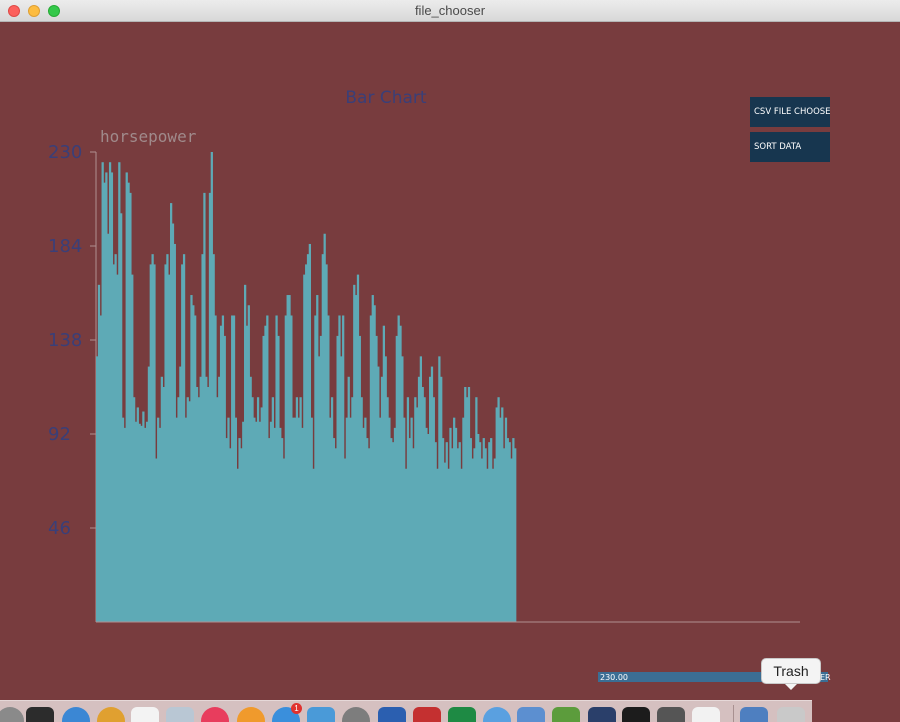 The width and height of the screenshot is (900, 722). What do you see at coordinates (145, 714) in the screenshot?
I see `calendar-icon` at bounding box center [145, 714].